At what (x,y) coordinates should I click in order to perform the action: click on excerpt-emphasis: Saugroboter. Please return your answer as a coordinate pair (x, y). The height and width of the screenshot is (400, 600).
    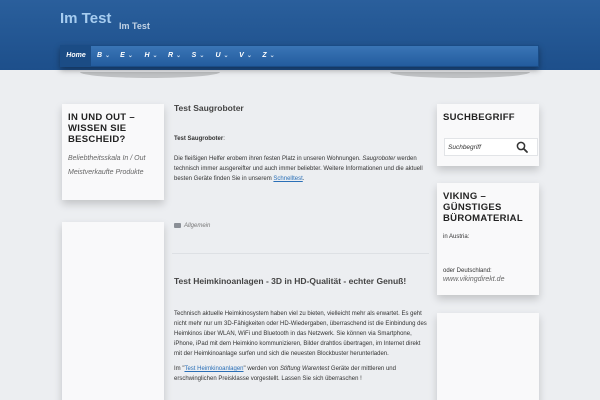
    Looking at the image, I should click on (379, 159).